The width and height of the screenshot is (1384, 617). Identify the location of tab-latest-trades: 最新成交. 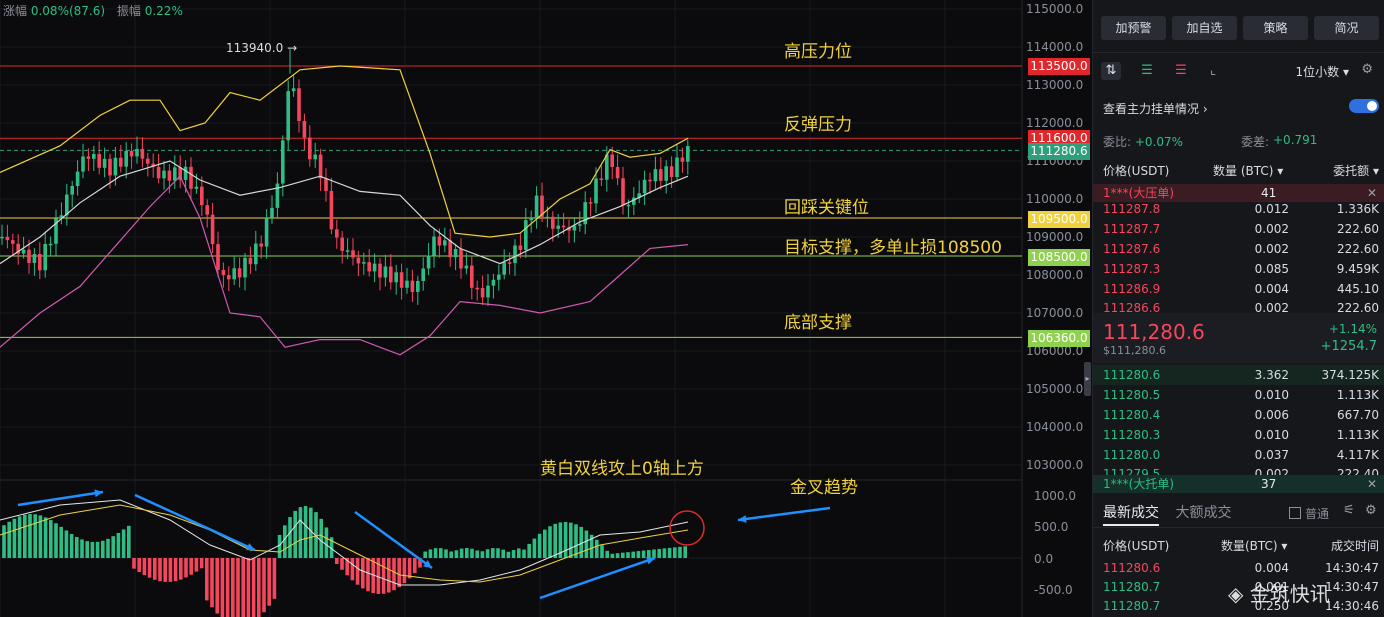
(1131, 513).